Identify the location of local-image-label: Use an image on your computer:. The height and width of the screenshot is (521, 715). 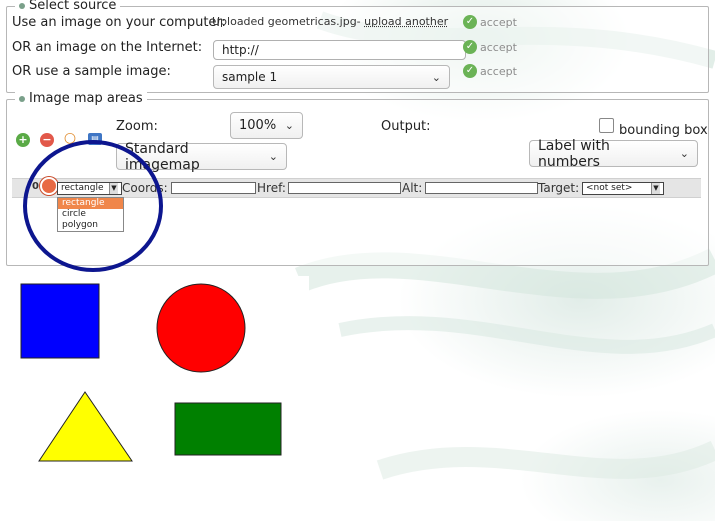
(119, 22).